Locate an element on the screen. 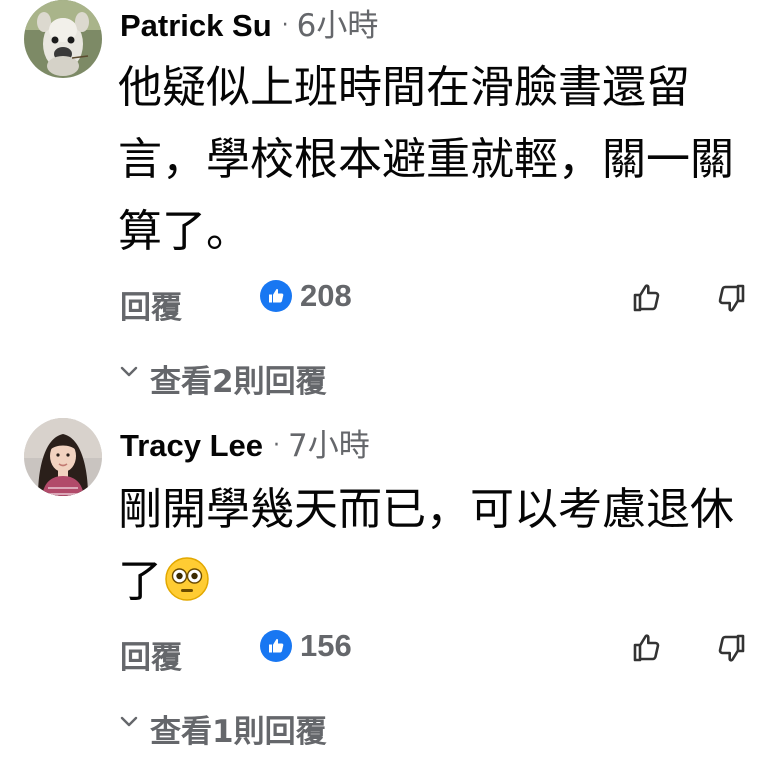 This screenshot has width=780, height=764. like-count: 208 is located at coordinates (326, 295).